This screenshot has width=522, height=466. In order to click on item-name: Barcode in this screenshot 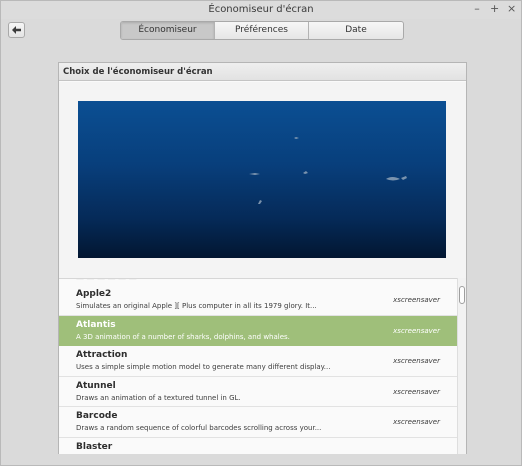, I will do `click(97, 416)`.